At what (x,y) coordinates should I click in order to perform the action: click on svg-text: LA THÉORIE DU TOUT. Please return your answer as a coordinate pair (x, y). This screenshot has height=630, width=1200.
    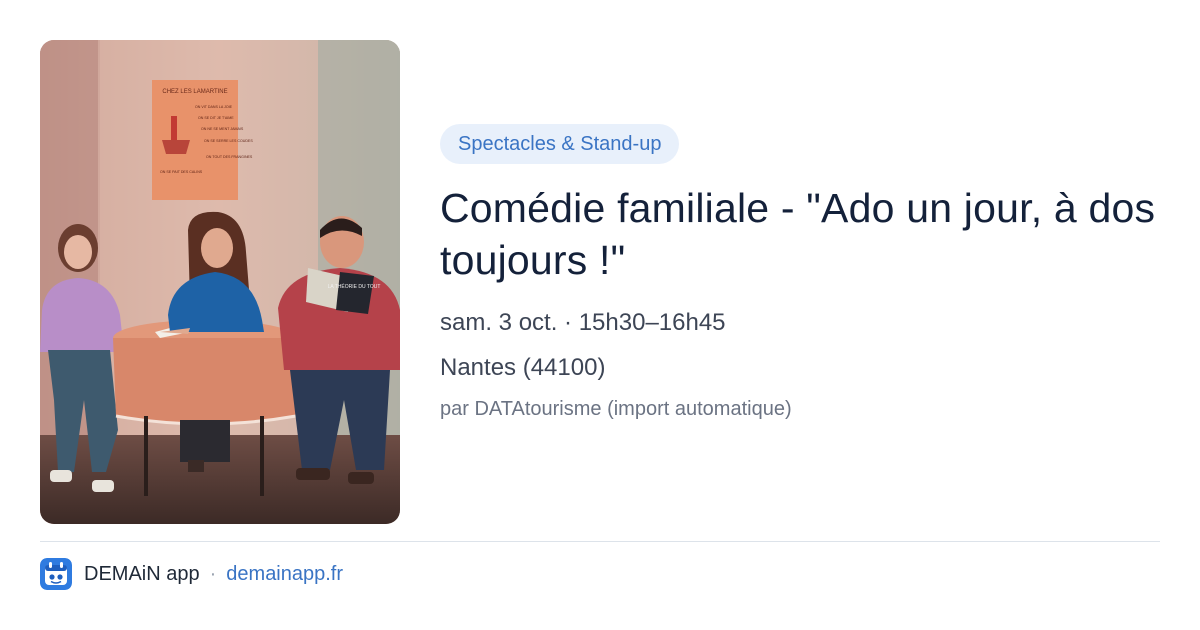
    Looking at the image, I should click on (354, 286).